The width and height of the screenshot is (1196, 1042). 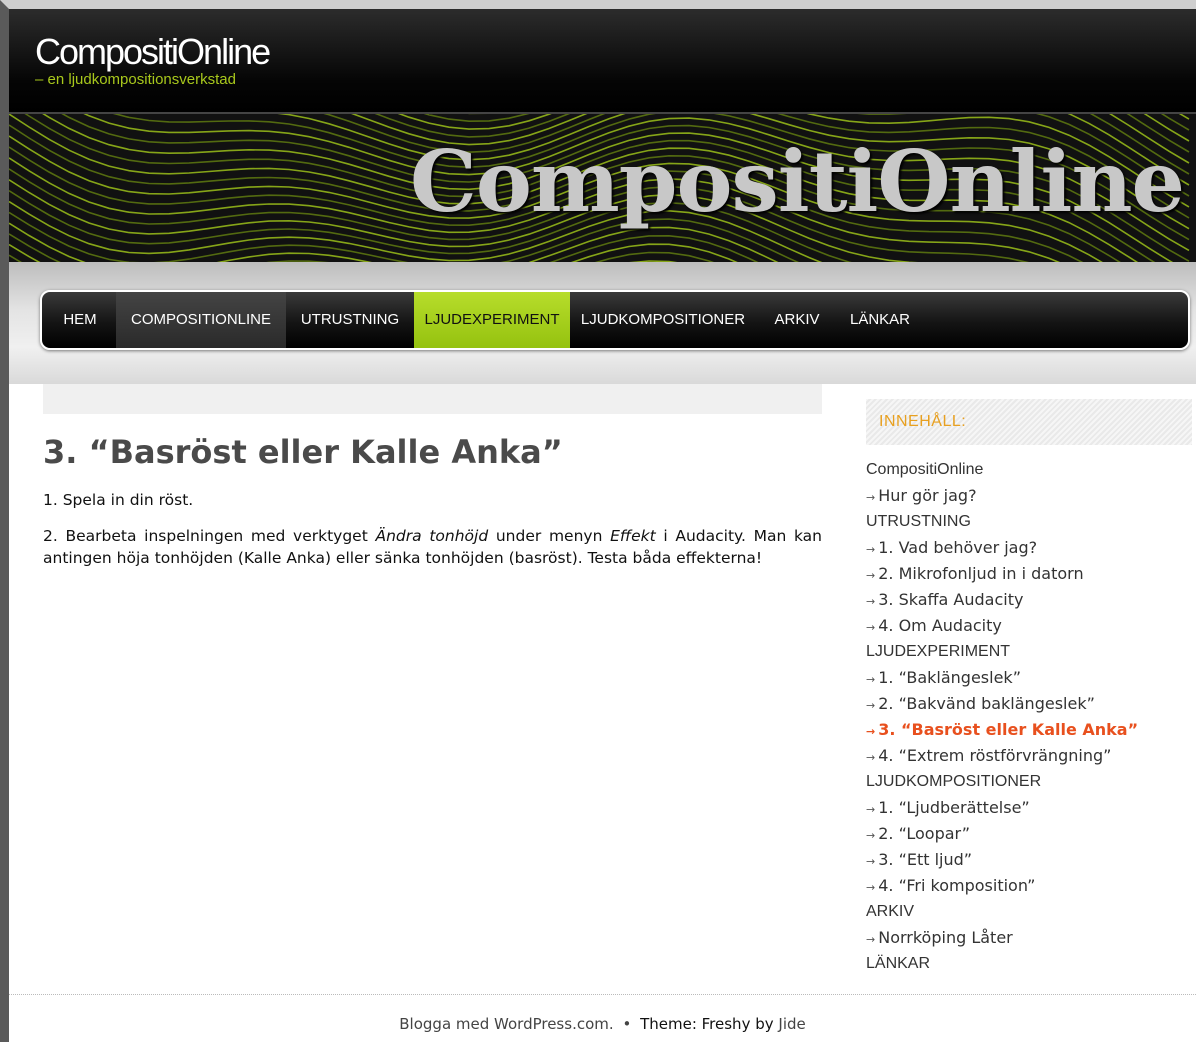 I want to click on sidebar-heading: INNEHÅLL:, so click(x=1029, y=422).